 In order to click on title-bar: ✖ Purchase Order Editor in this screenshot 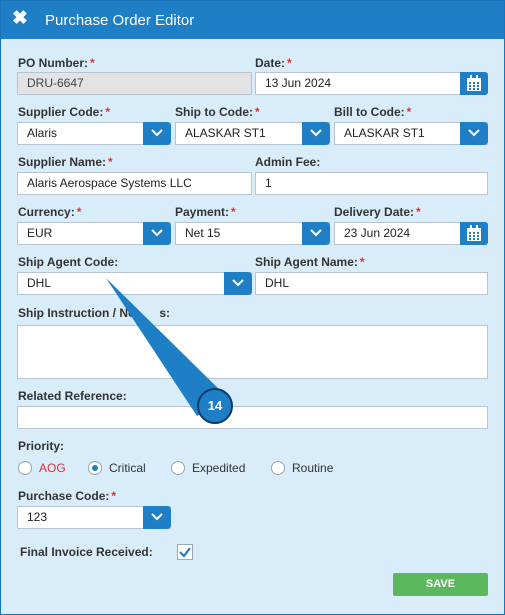, I will do `click(252, 20)`.